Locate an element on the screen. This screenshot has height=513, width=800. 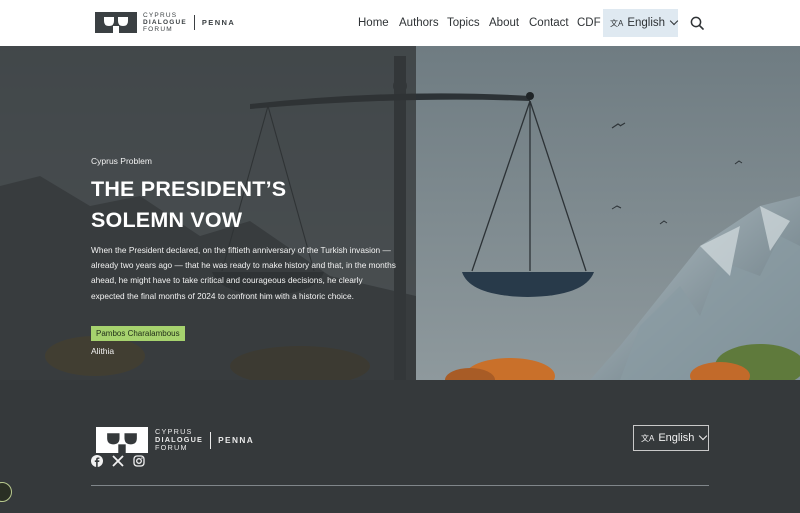
nav-cdf: CDF is located at coordinates (589, 23).